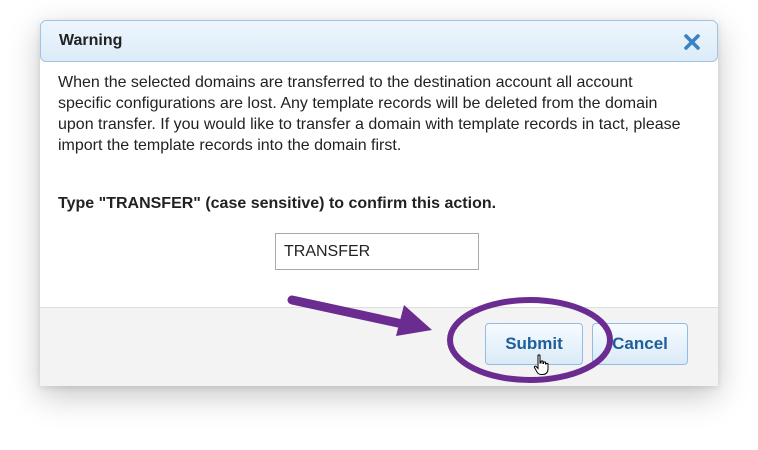  What do you see at coordinates (91, 40) in the screenshot?
I see `dialog-title: Warning` at bounding box center [91, 40].